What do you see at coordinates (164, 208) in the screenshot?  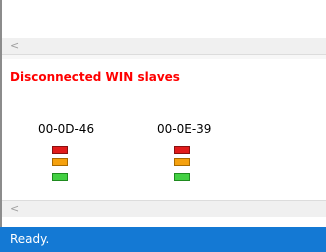 I see `bottom-horizontal-scrollbar: <` at bounding box center [164, 208].